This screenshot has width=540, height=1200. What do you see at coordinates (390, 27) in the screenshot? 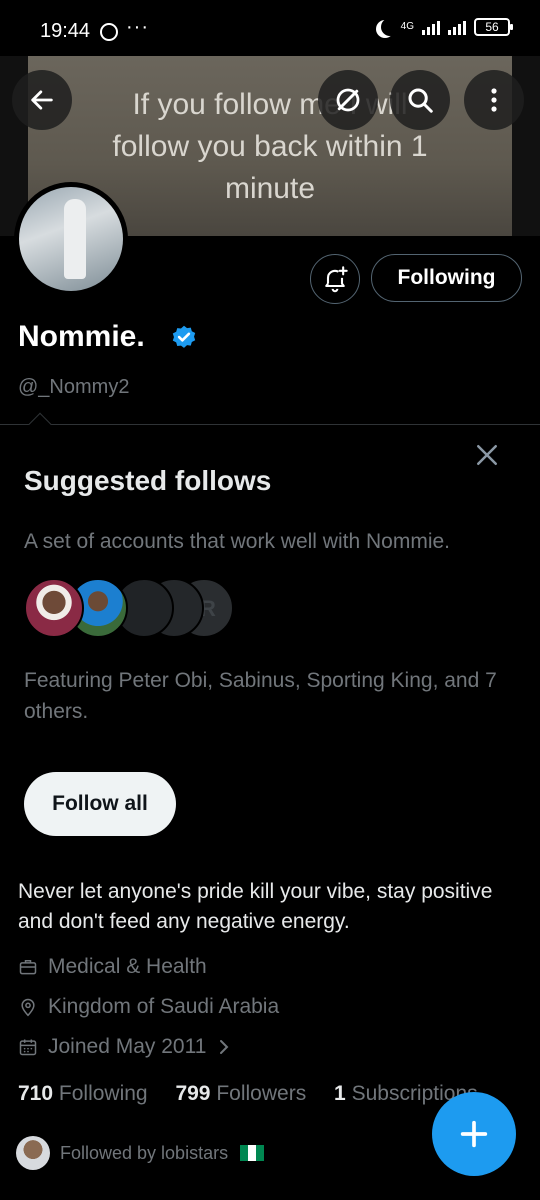
I see `do-not-disturb-icon` at bounding box center [390, 27].